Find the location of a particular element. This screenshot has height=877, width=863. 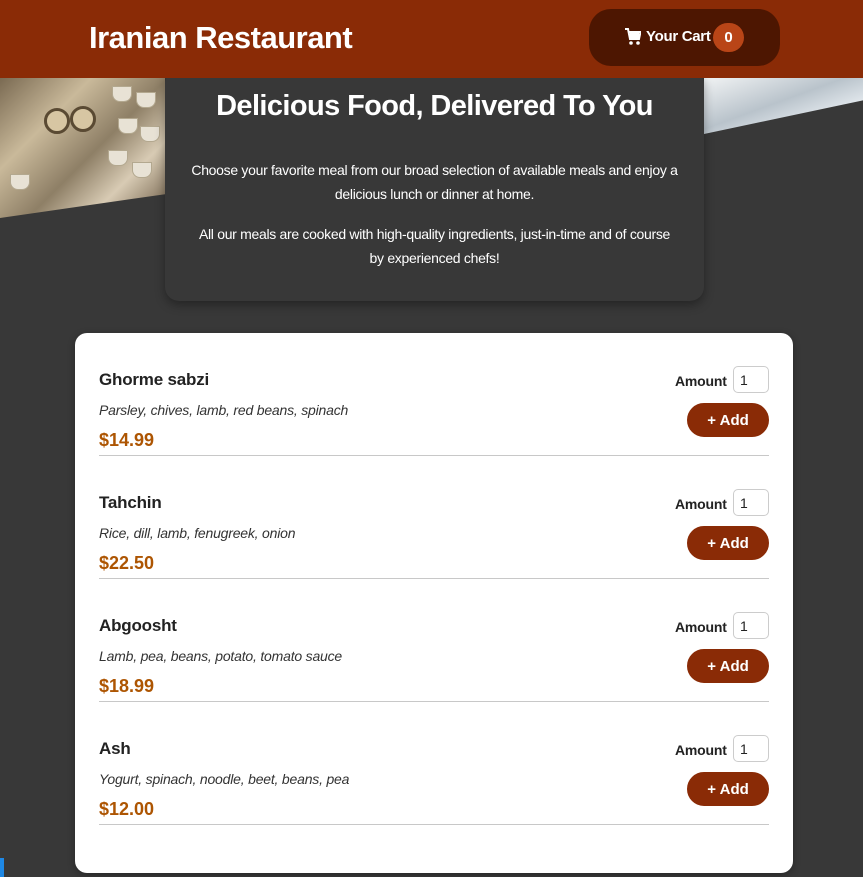

restaurant-photo-right is located at coordinates (783, 106).